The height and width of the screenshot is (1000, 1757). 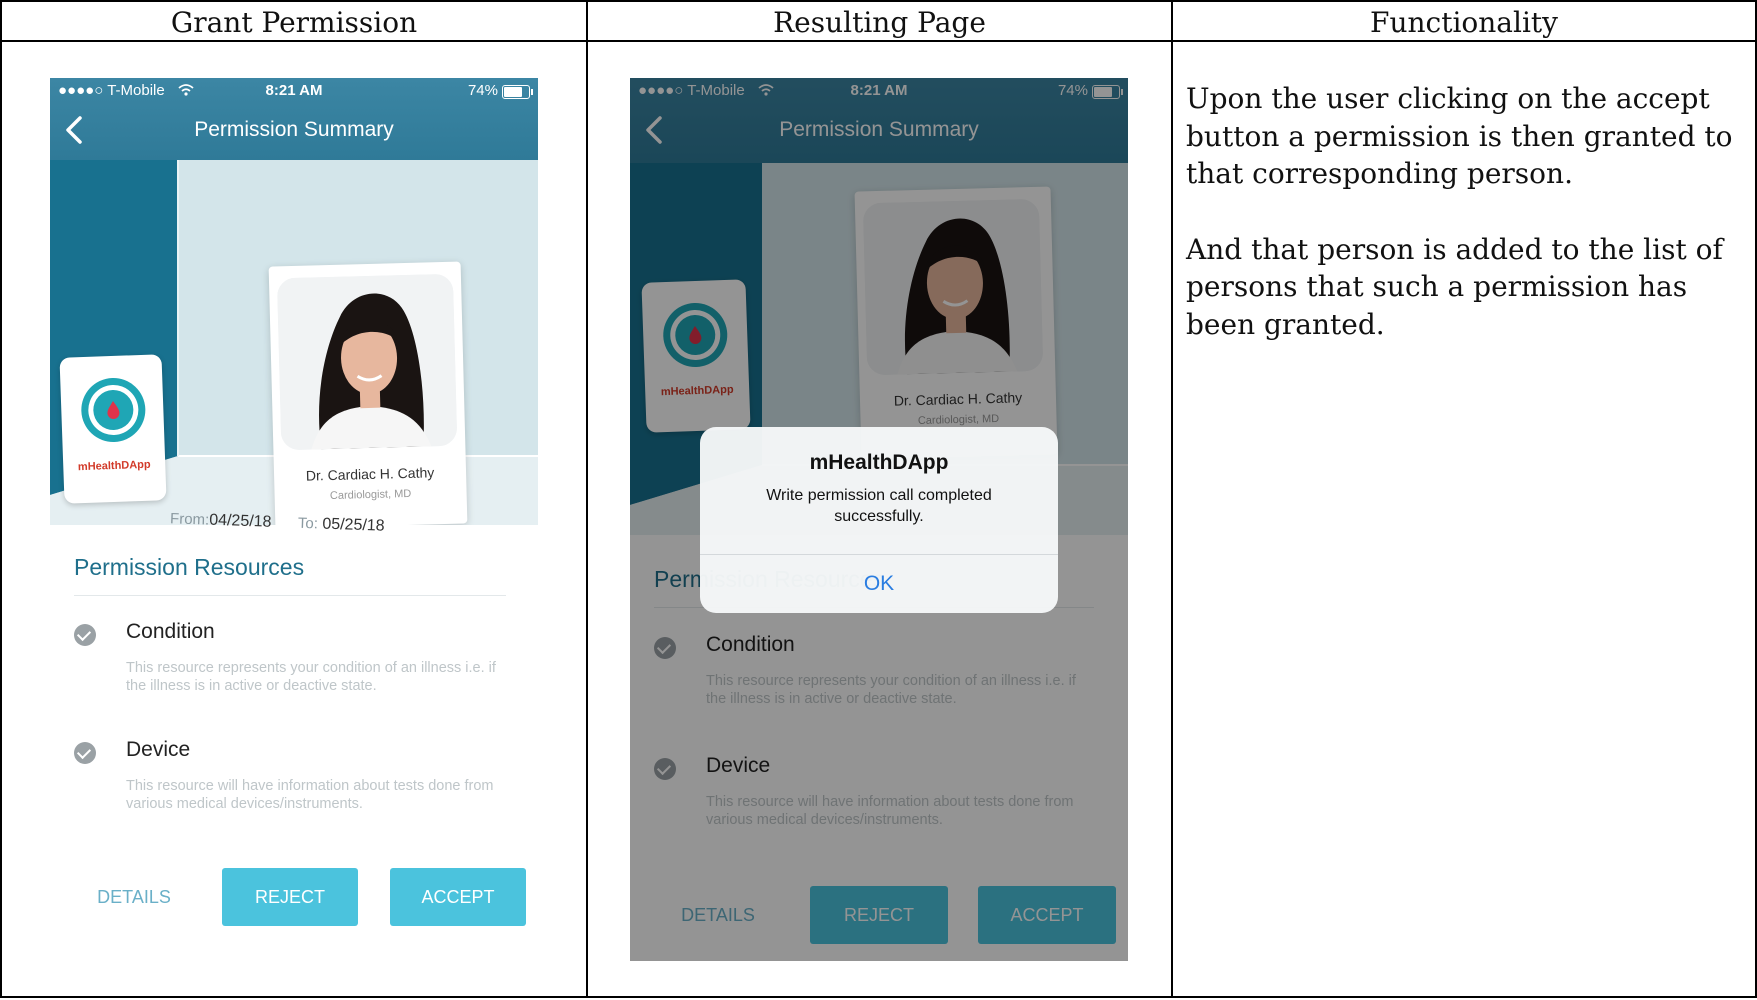 What do you see at coordinates (878, 1) in the screenshot?
I see `table-top-border` at bounding box center [878, 1].